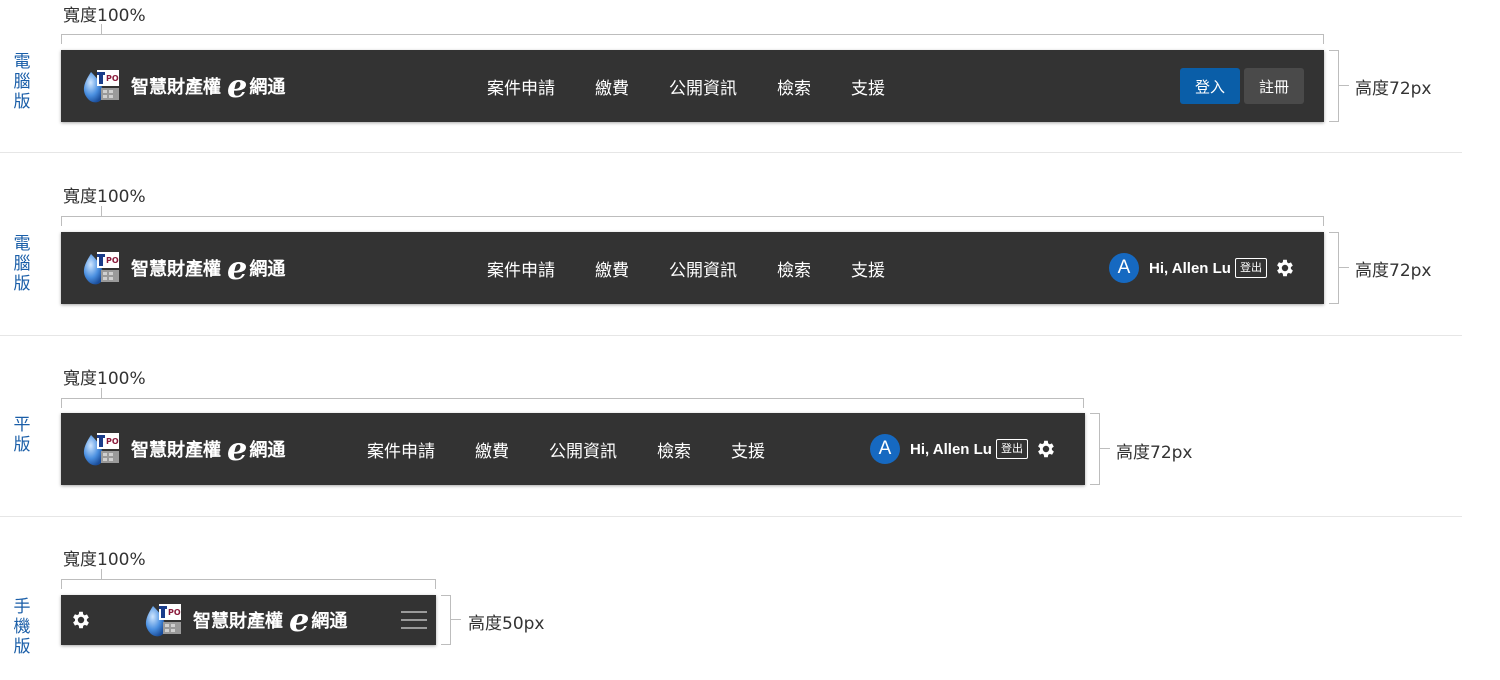  I want to click on header-bar: PO 智慧財產權 e 網通 案件申請 繳費 公開資訊 檢索 支援 登入 註冊, so click(692, 86).